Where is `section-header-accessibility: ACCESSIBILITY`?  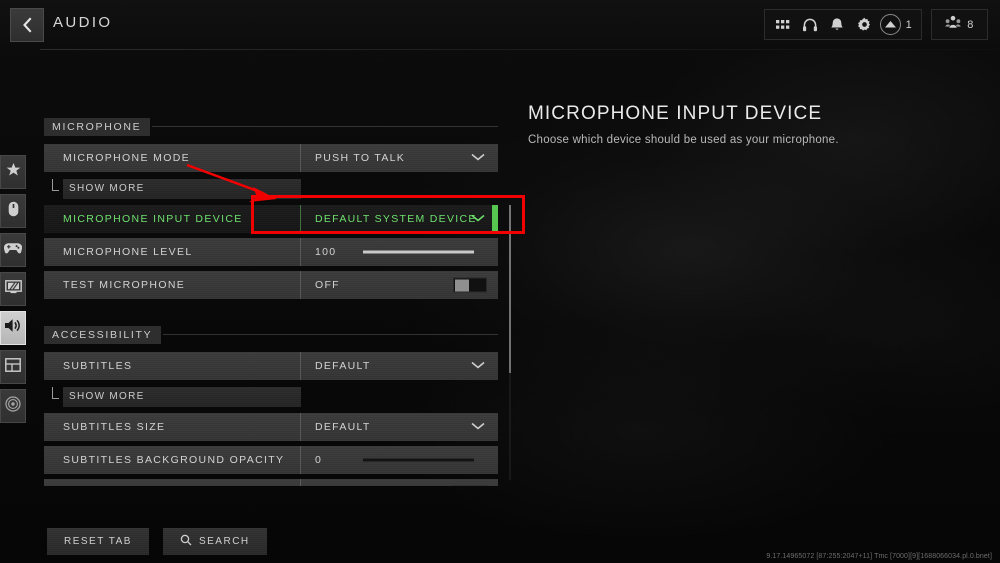 section-header-accessibility: ACCESSIBILITY is located at coordinates (271, 334).